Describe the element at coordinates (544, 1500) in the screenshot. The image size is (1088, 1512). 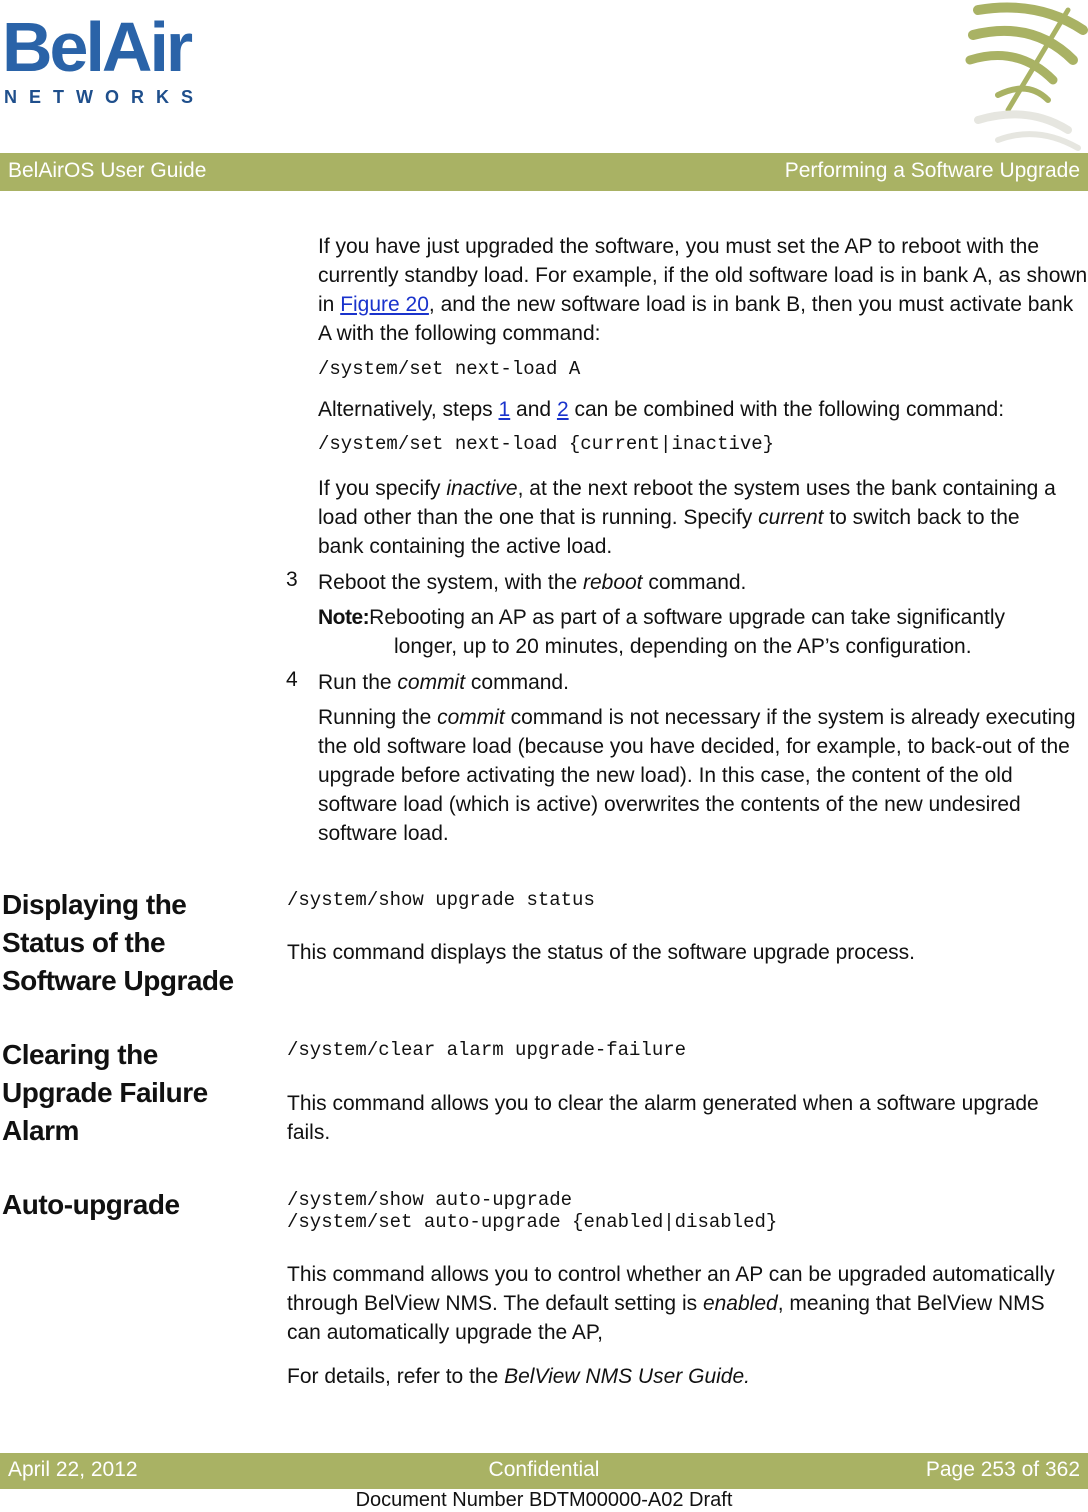
I see `document-number: Document Number BDTM00000-A02 Draft` at that location.